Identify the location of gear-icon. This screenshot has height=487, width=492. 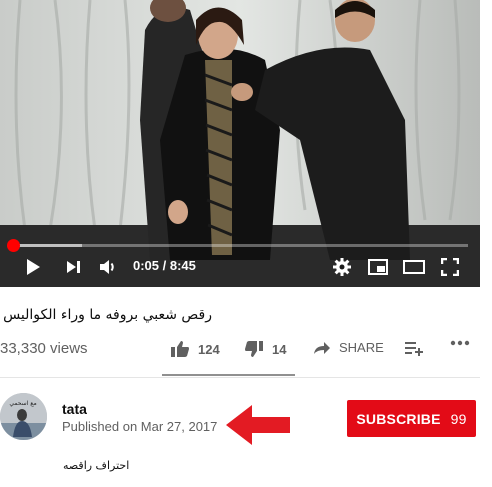
(342, 267).